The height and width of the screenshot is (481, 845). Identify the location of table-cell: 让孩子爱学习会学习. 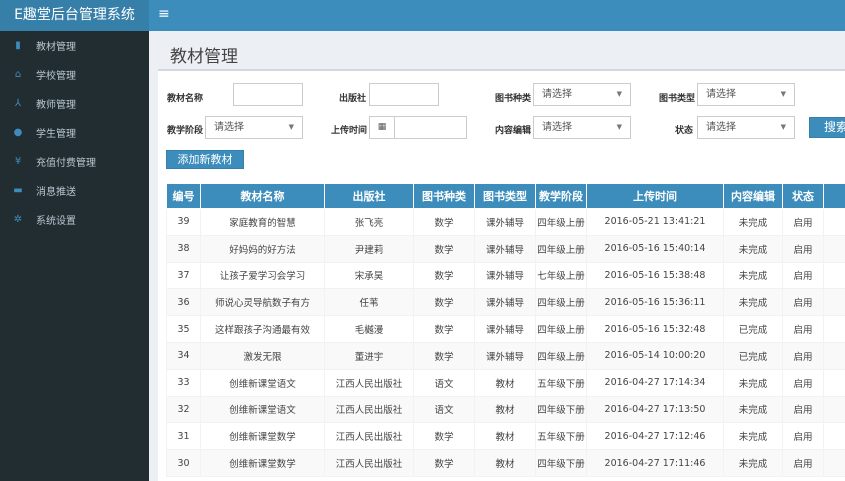
(262, 275).